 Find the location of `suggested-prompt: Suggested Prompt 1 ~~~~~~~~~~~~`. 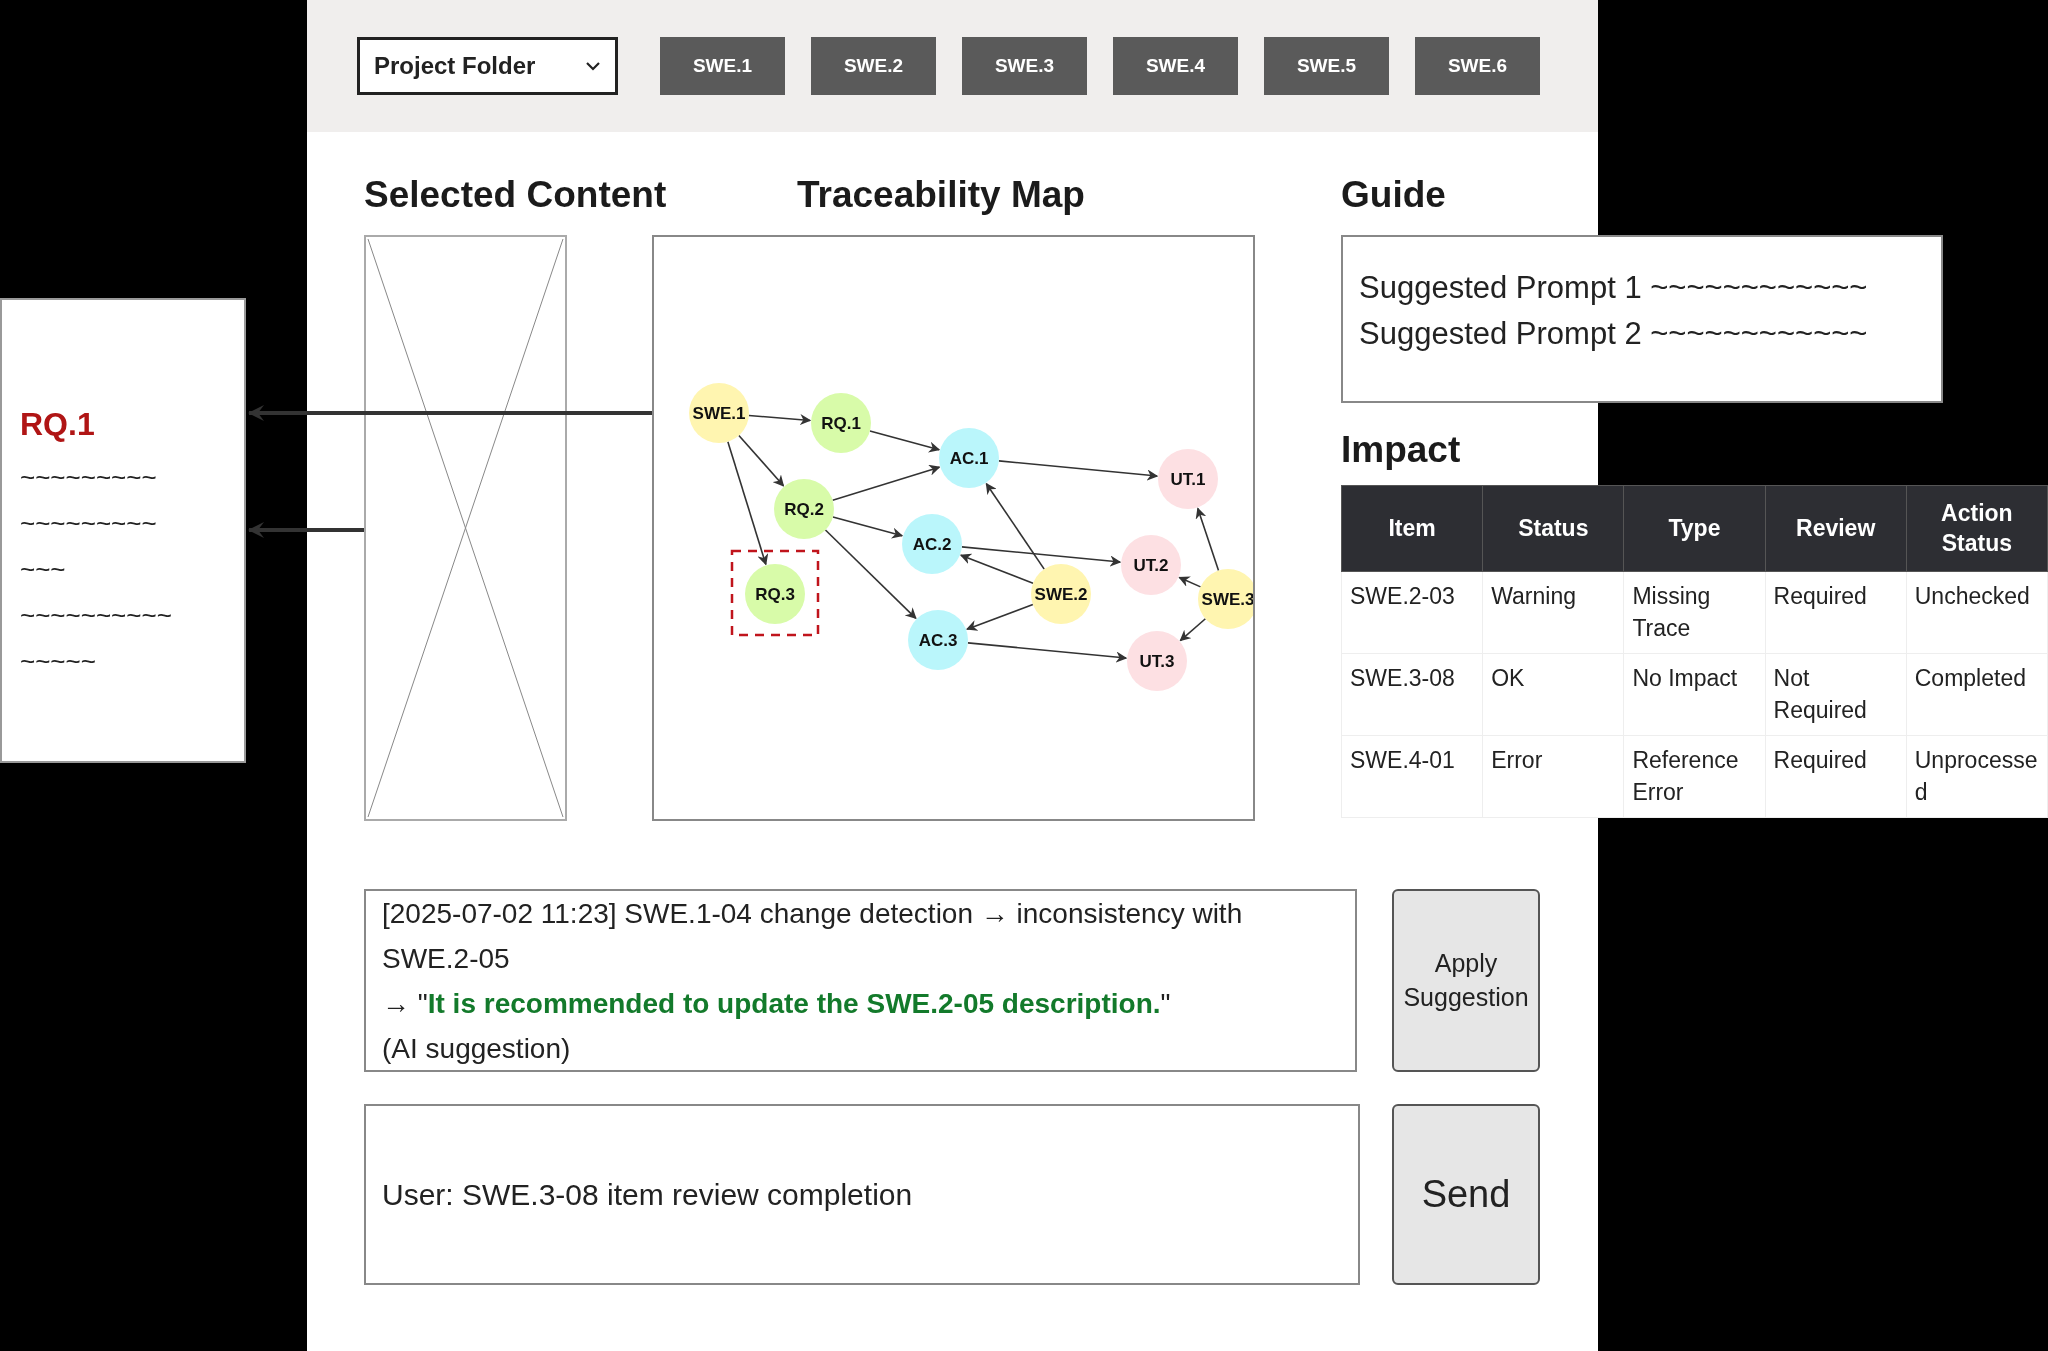

suggested-prompt: Suggested Prompt 1 ~~~~~~~~~~~~ is located at coordinates (1642, 288).